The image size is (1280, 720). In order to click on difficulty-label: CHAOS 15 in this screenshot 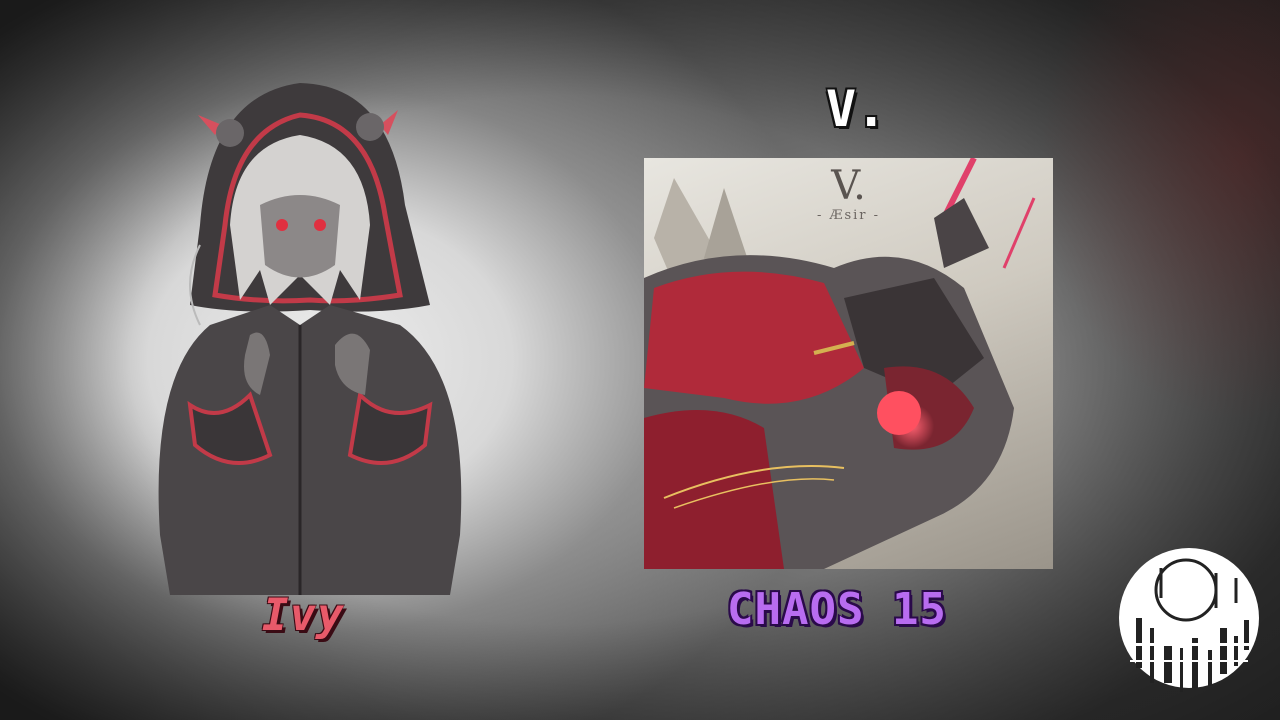, I will do `click(837, 609)`.